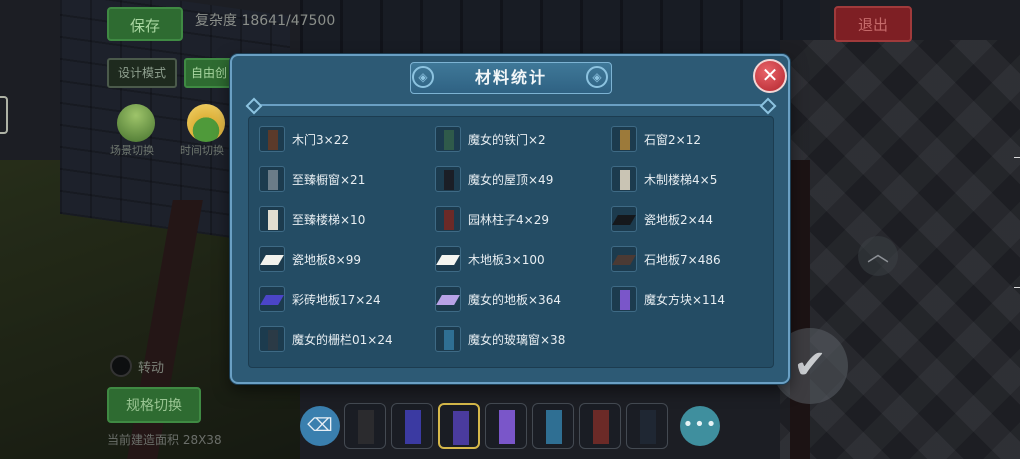 The height and width of the screenshot is (459, 1020). I want to click on material-label: 魔女的地板×364, so click(514, 299).